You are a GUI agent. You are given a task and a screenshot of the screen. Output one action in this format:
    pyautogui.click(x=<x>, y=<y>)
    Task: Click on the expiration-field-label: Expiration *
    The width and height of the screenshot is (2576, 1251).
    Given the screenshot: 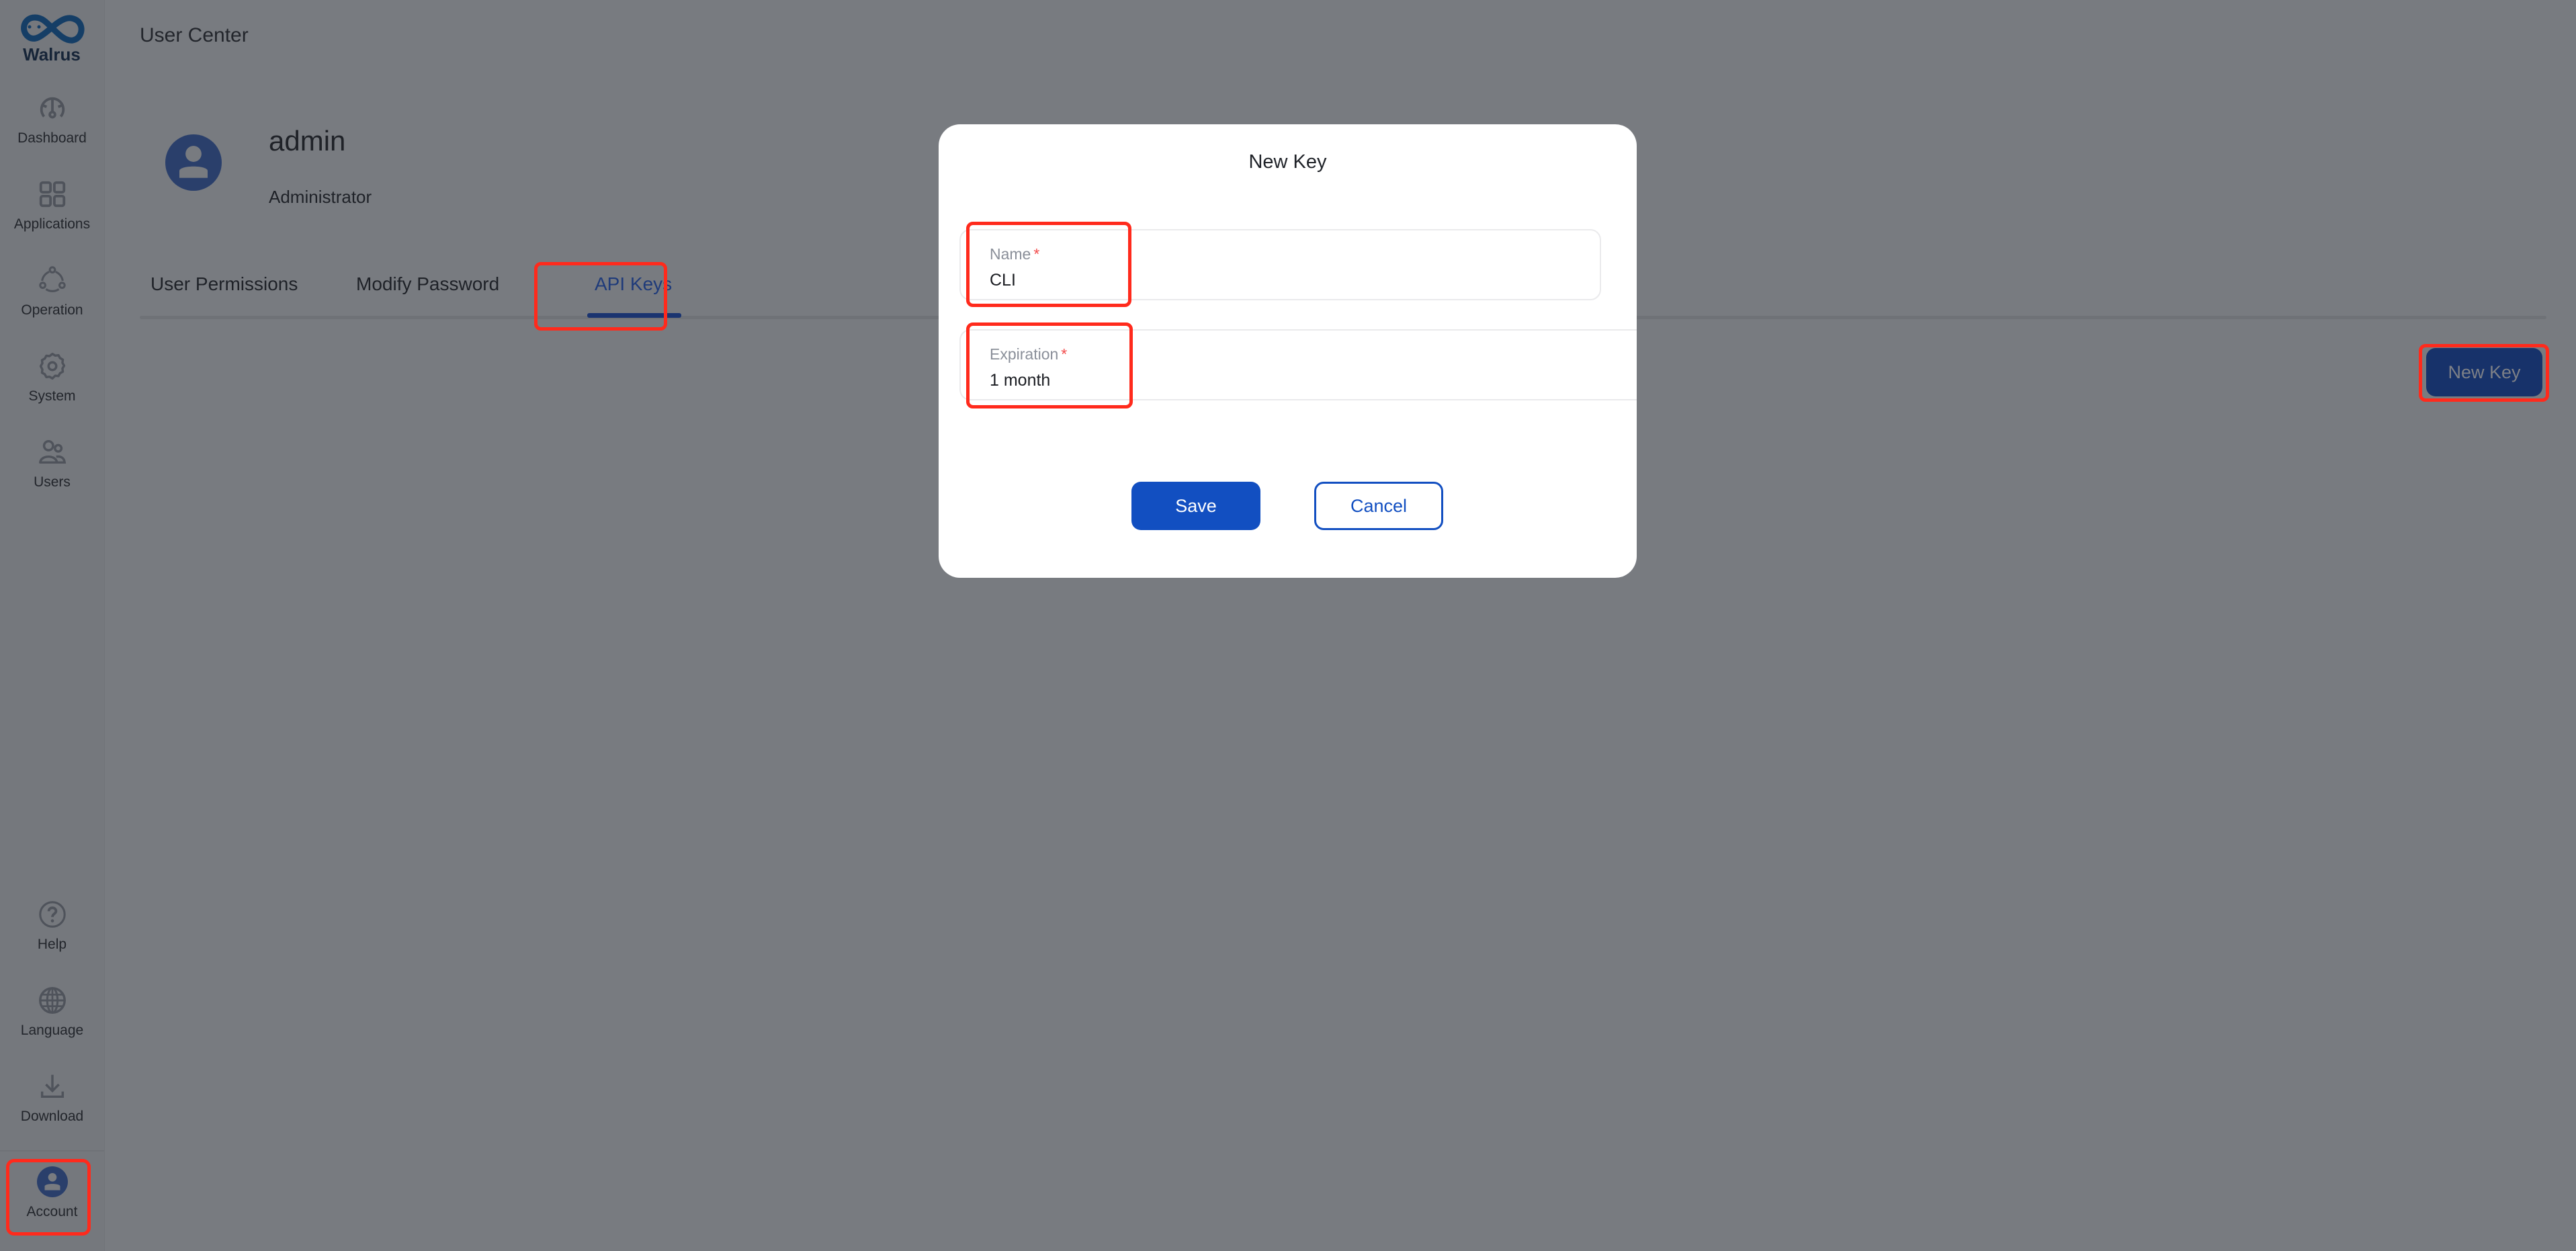 What is the action you would take?
    pyautogui.click(x=1028, y=354)
    